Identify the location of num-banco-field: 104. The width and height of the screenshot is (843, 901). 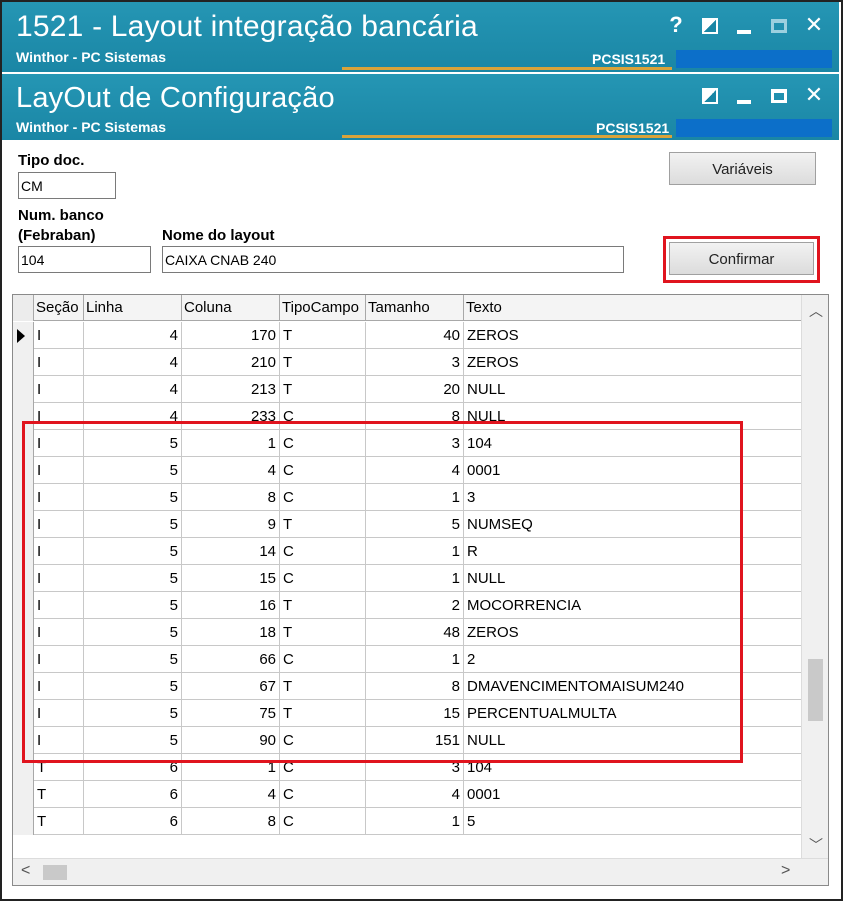
(84, 259).